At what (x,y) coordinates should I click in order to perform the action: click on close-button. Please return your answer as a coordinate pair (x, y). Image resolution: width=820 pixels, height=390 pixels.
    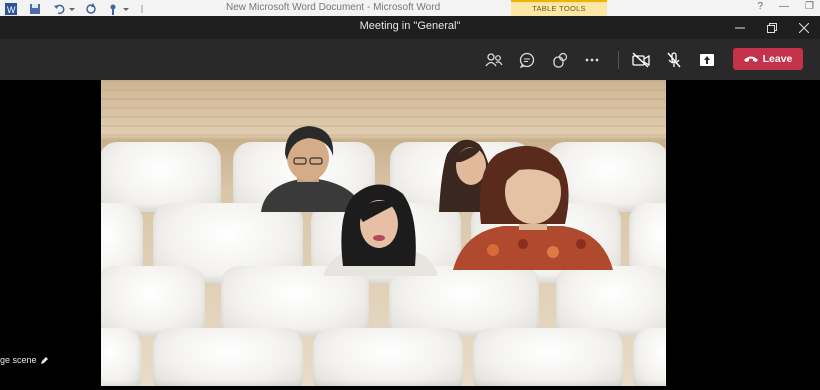
    Looking at the image, I should click on (804, 27).